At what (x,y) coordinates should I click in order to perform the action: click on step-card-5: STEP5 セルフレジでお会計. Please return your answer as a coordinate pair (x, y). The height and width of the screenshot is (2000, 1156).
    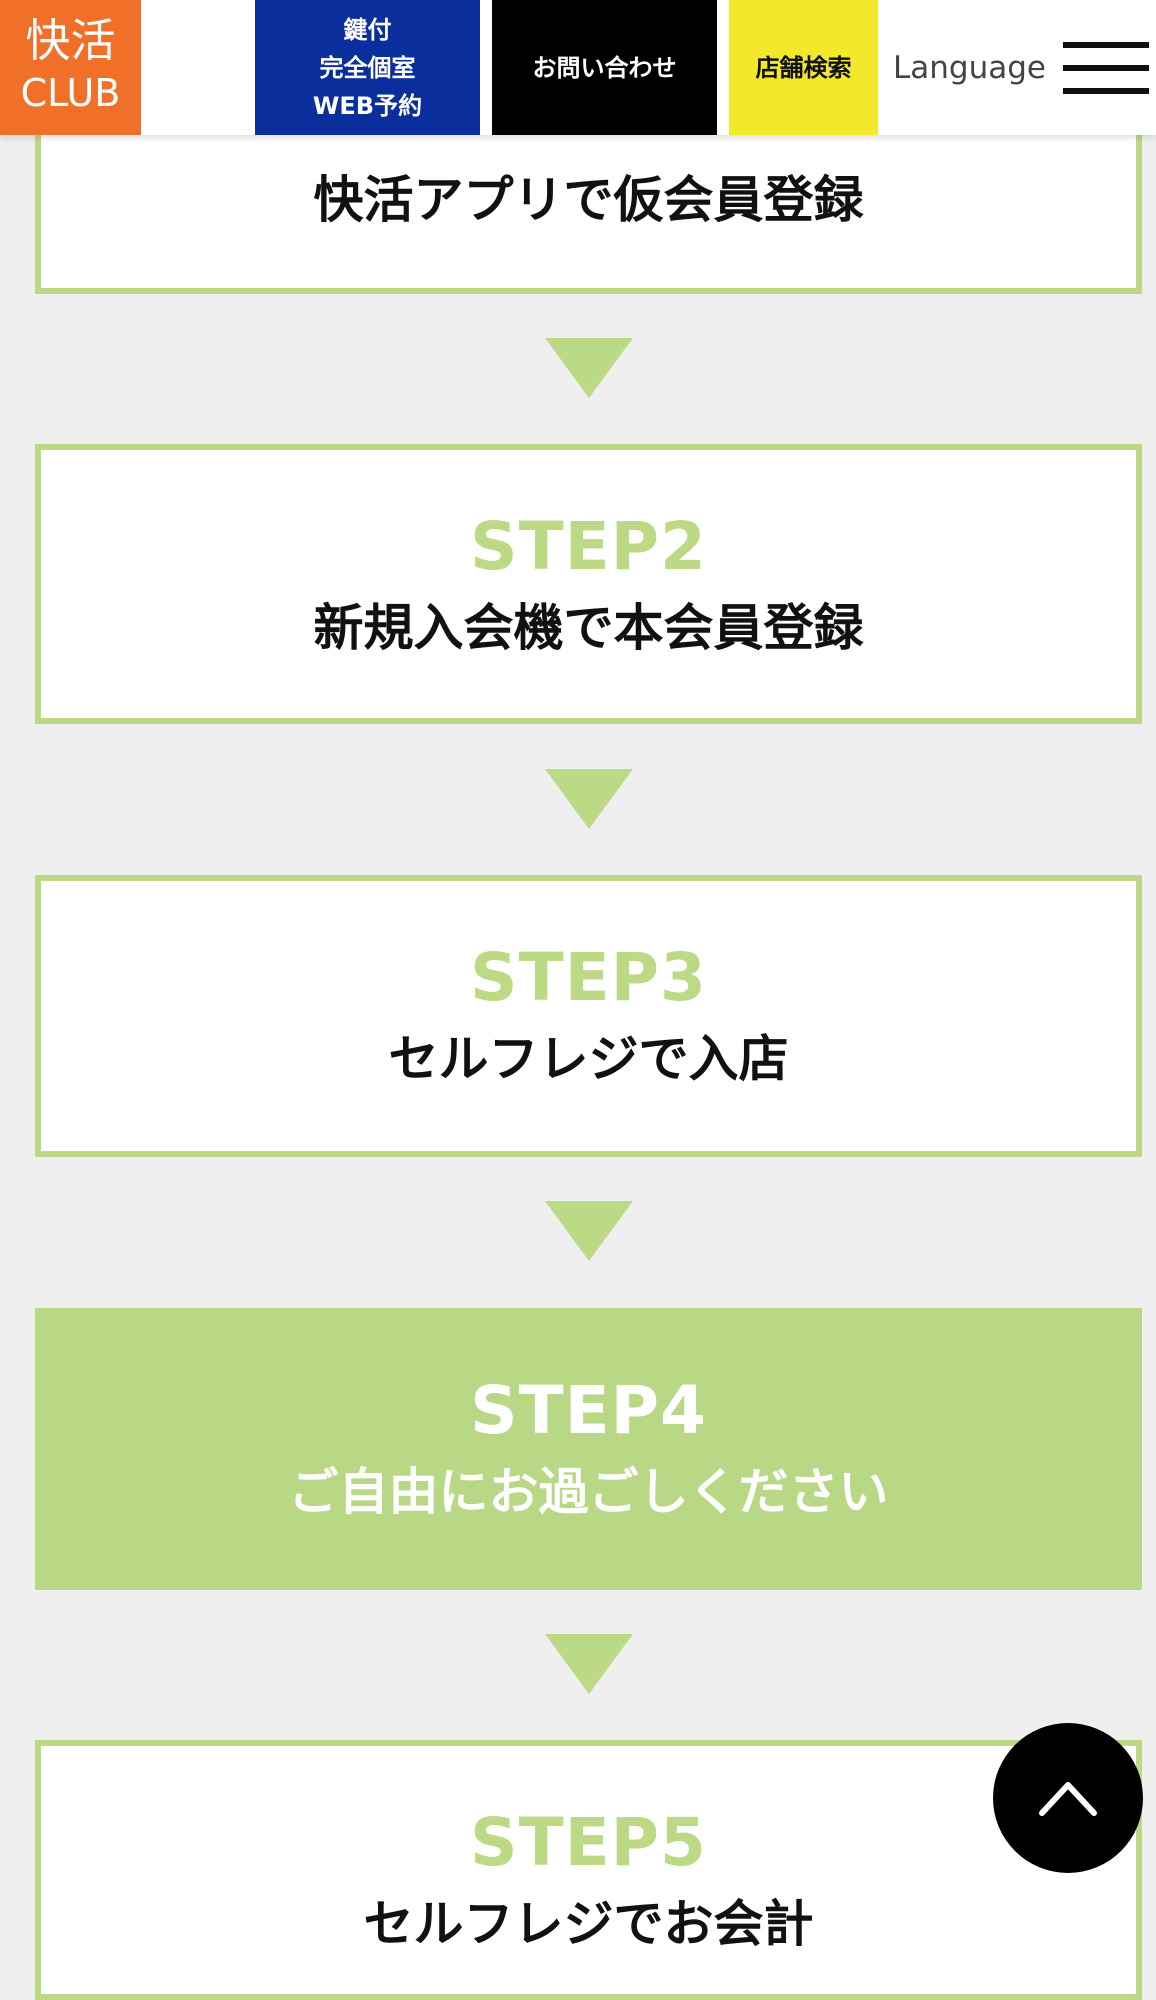
    Looking at the image, I should click on (588, 1870).